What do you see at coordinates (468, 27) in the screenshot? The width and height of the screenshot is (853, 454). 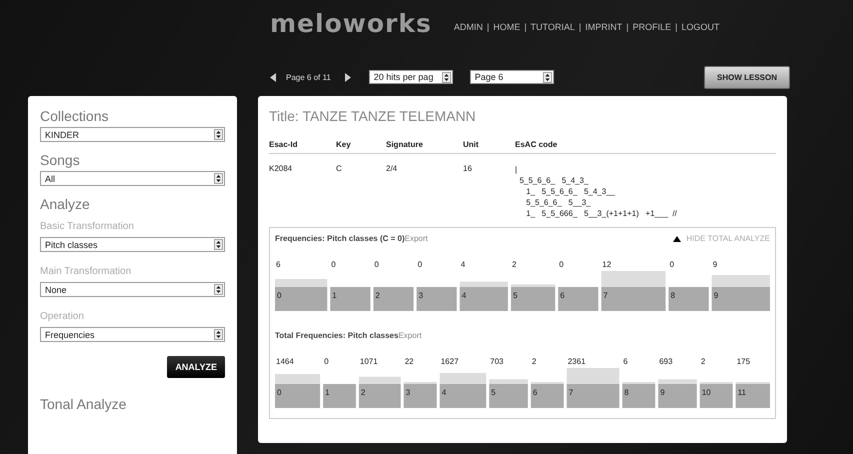 I see `nav-link: ADMIN` at bounding box center [468, 27].